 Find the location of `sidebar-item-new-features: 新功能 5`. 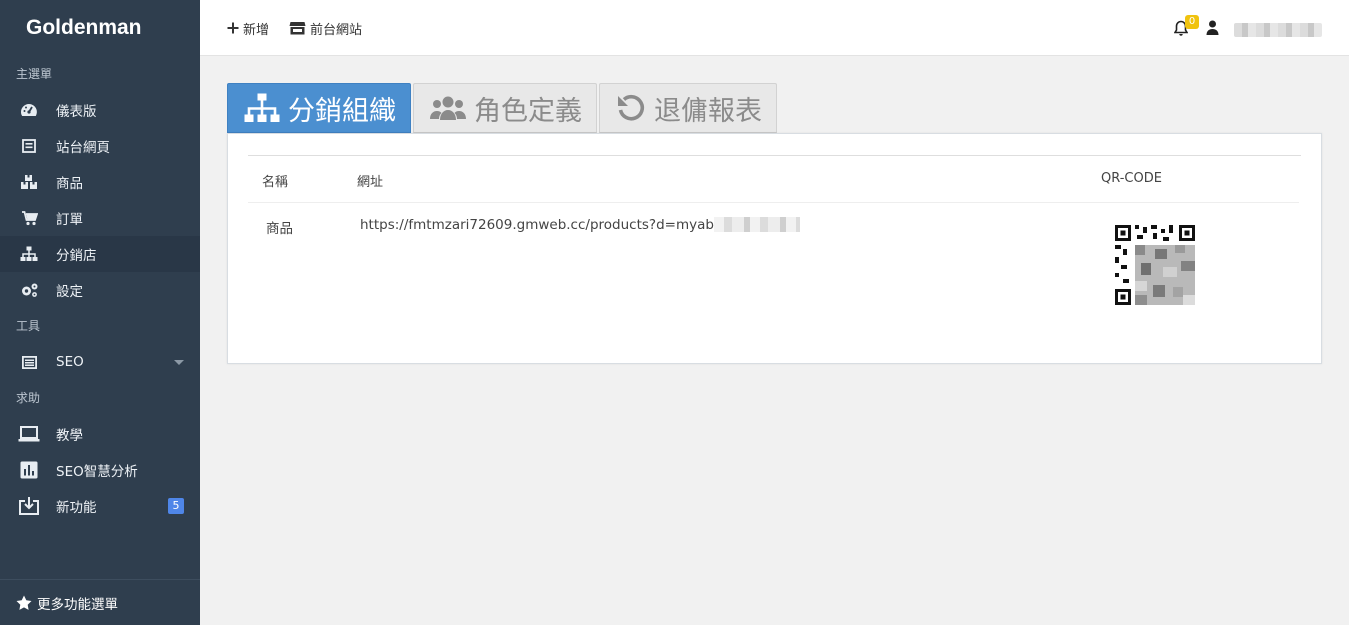

sidebar-item-new-features: 新功能 5 is located at coordinates (100, 506).